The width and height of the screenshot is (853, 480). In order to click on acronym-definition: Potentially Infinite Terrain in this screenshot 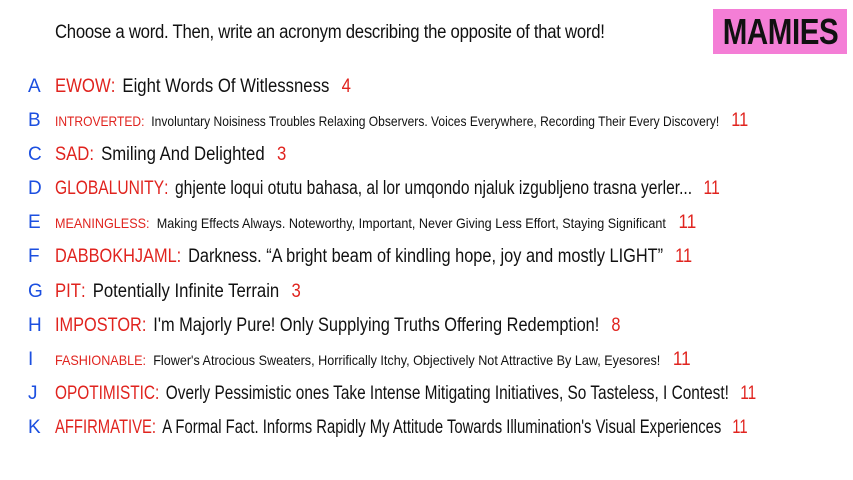, I will do `click(186, 291)`.